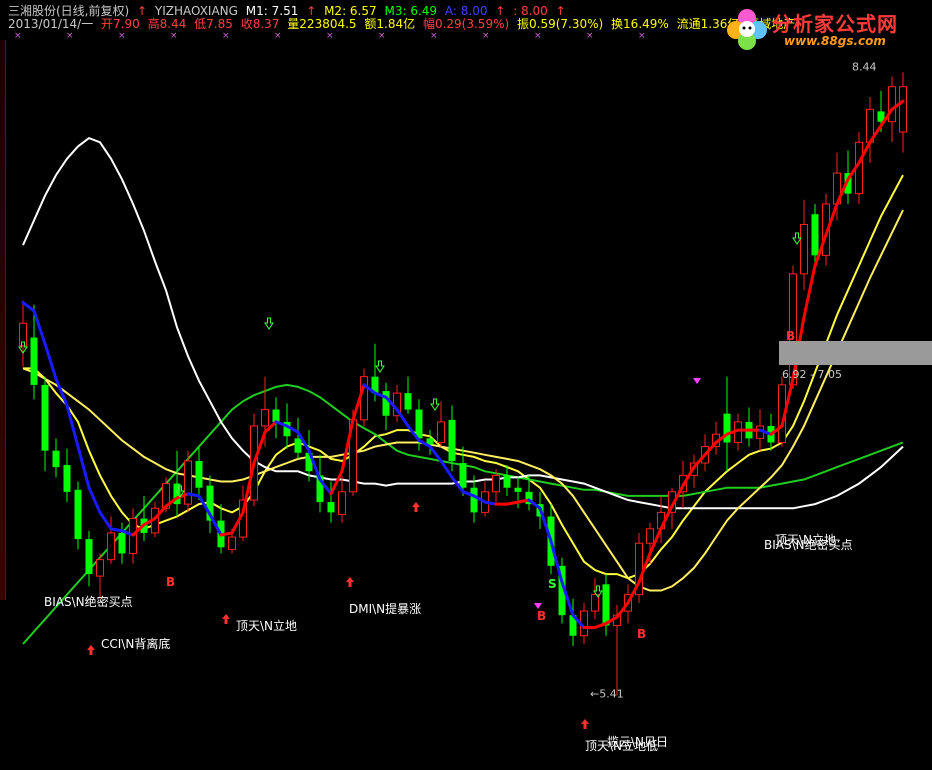  Describe the element at coordinates (864, 66) in the screenshot. I see `price-high-label: 8.44` at that location.